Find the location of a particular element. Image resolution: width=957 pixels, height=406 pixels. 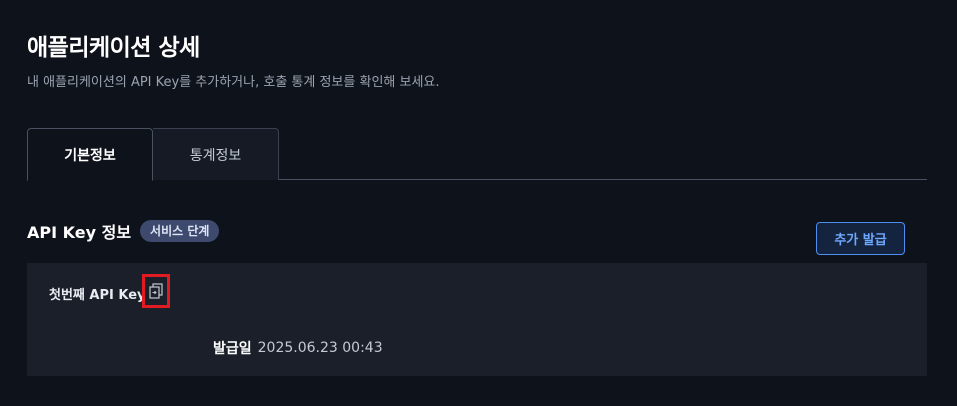

page-title: 애플리케이션 상세 is located at coordinates (113, 48).